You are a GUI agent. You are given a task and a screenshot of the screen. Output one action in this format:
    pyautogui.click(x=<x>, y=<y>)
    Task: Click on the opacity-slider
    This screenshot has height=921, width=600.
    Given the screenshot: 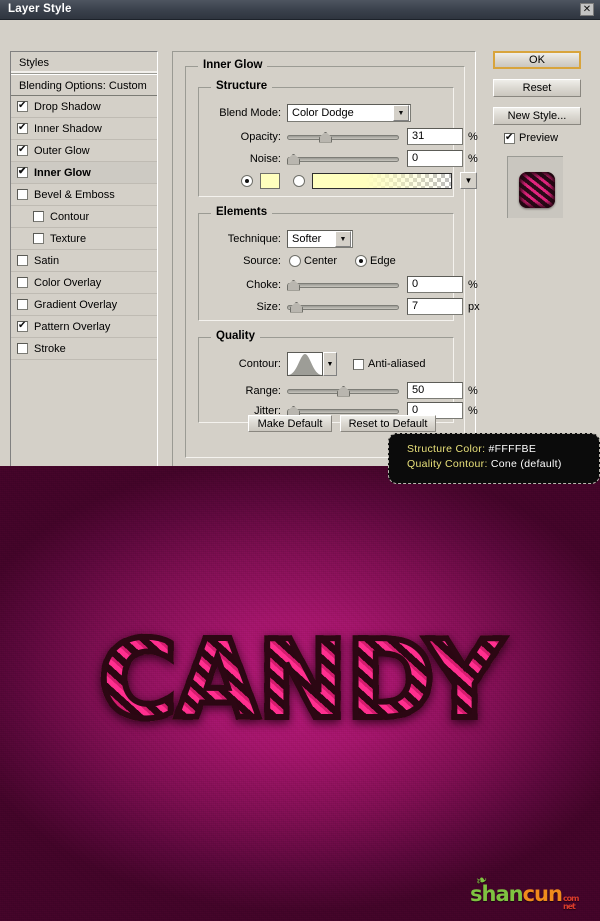 What is the action you would take?
    pyautogui.click(x=343, y=137)
    